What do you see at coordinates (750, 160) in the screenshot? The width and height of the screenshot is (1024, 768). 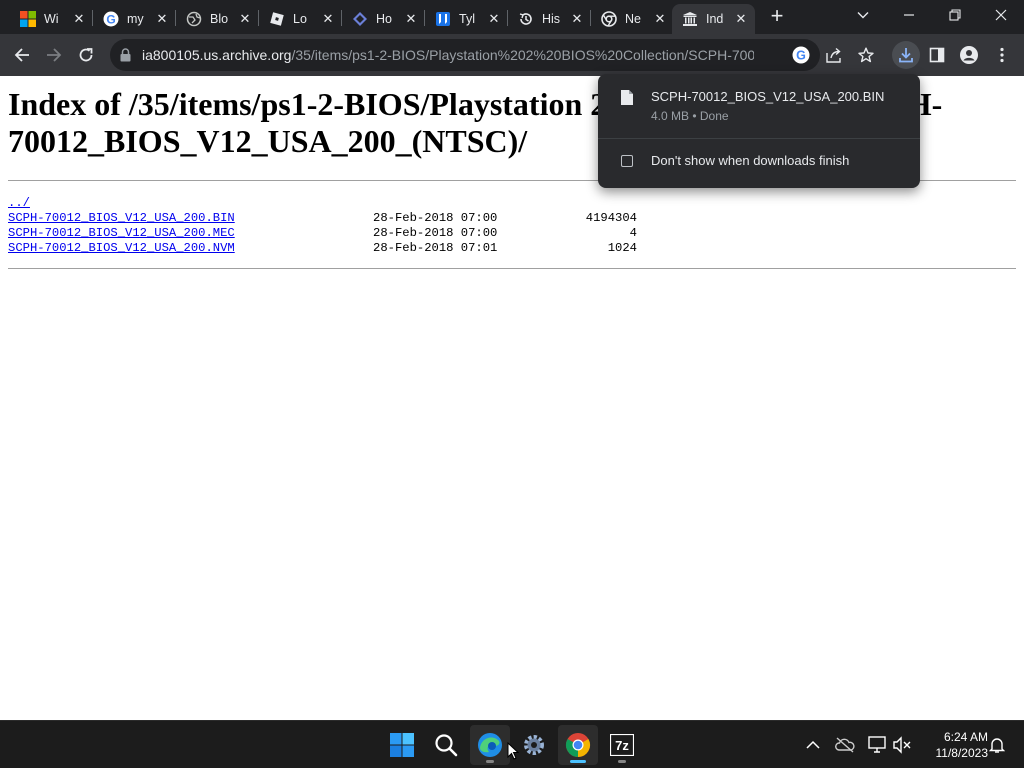 I see `dont-show-label: Don't show when downloads finish` at bounding box center [750, 160].